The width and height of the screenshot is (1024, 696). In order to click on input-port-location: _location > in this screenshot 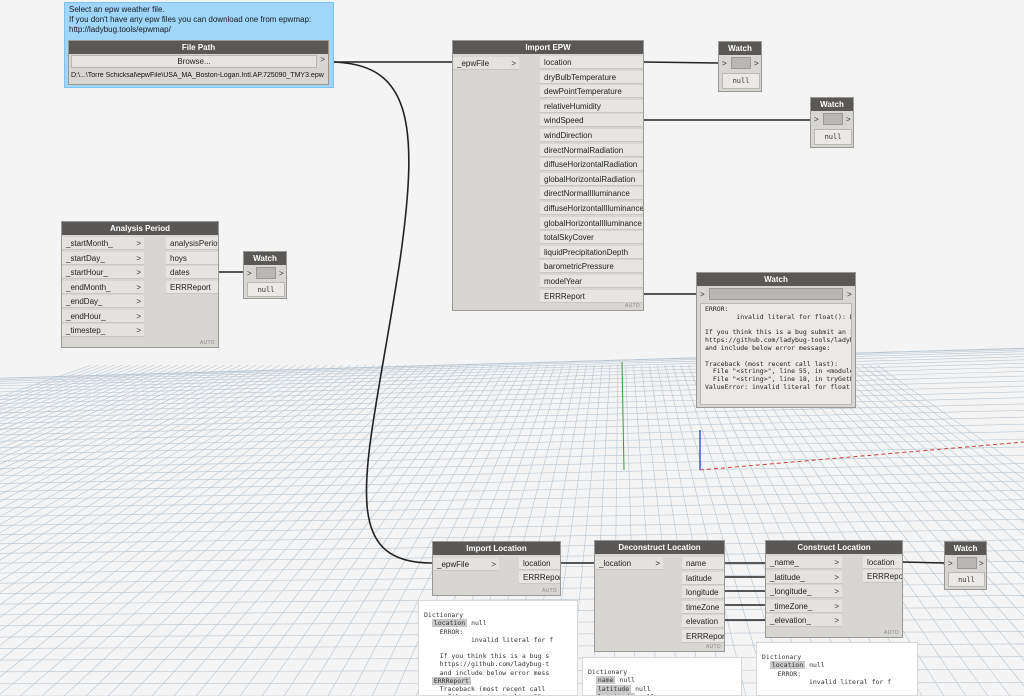, I will do `click(629, 563)`.